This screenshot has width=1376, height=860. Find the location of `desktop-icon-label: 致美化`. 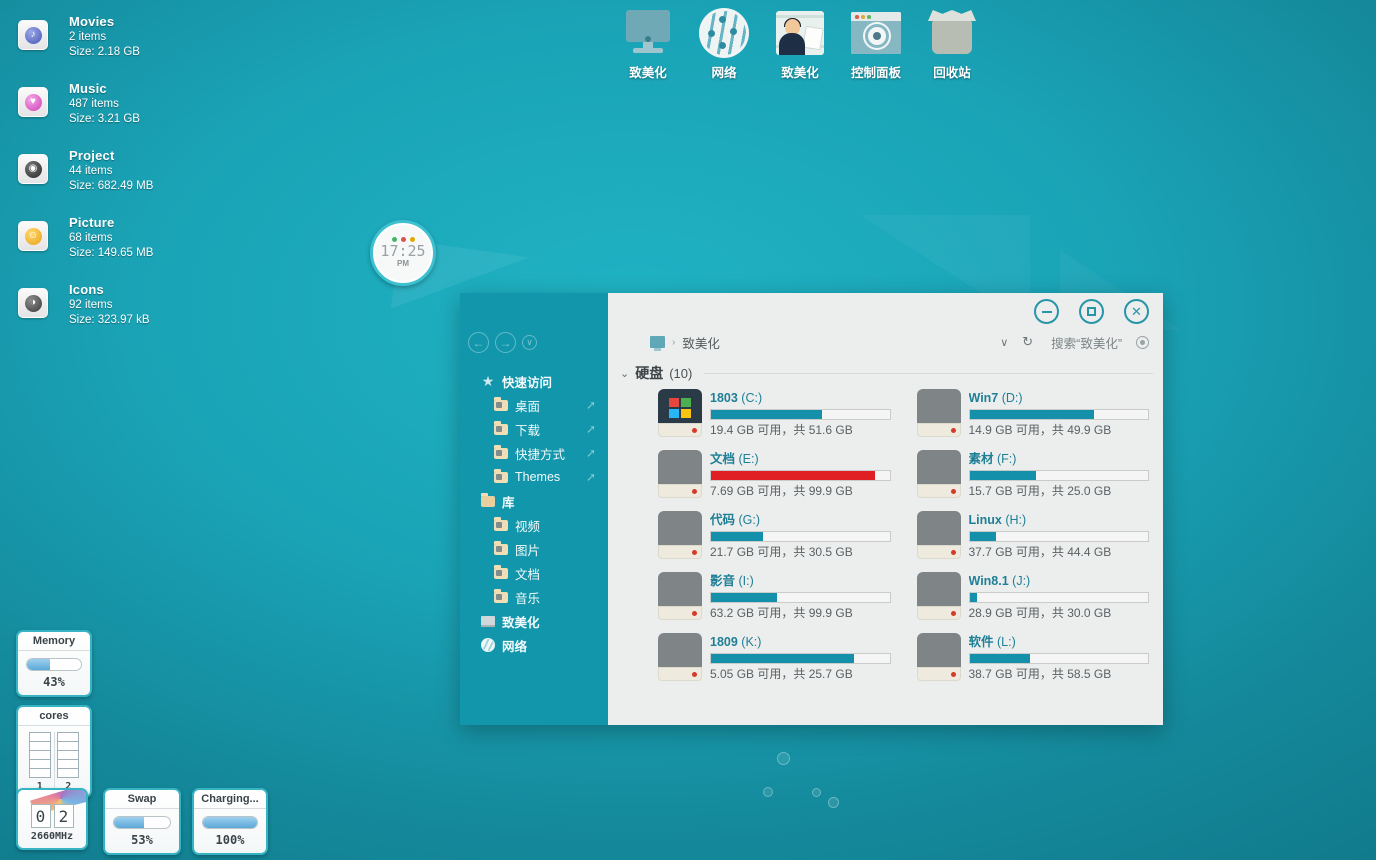

desktop-icon-label: 致美化 is located at coordinates (648, 73).